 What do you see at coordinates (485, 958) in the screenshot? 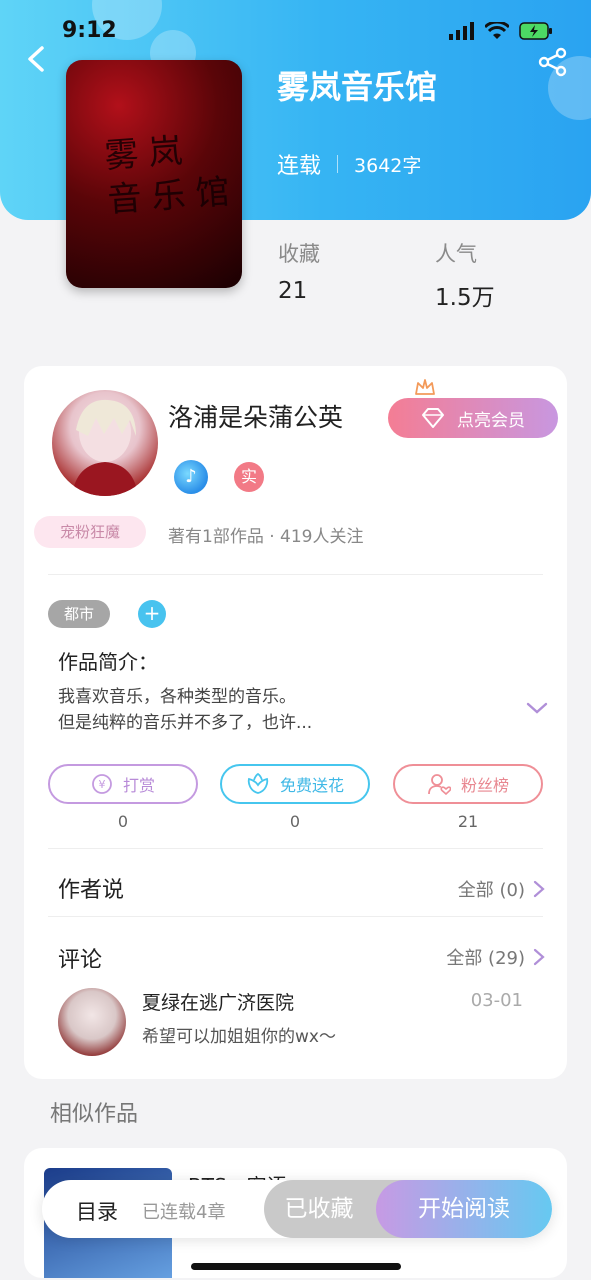
I see `comments-all-label: 全部 (29)` at bounding box center [485, 958].